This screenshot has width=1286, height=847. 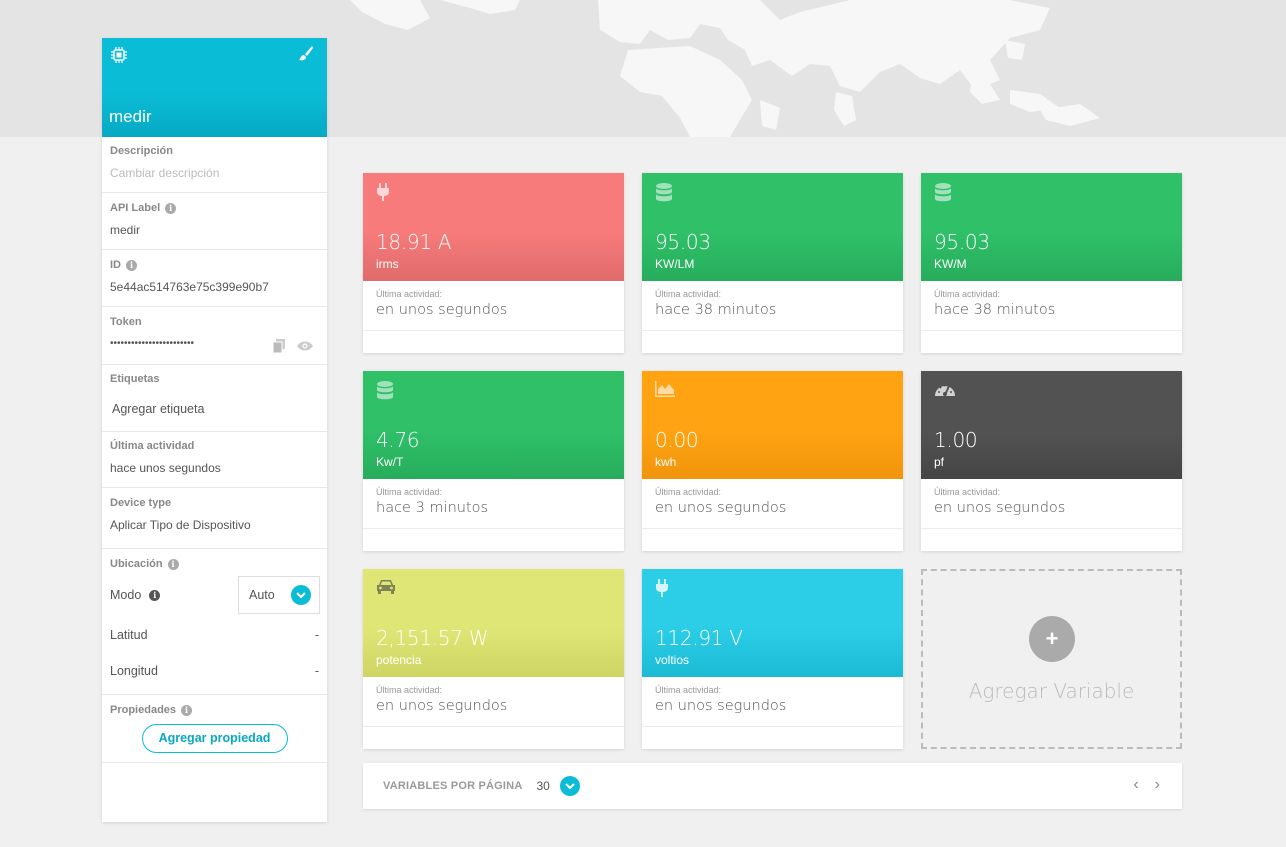 What do you see at coordinates (1135, 785) in the screenshot?
I see `prev-page-button: ‹` at bounding box center [1135, 785].